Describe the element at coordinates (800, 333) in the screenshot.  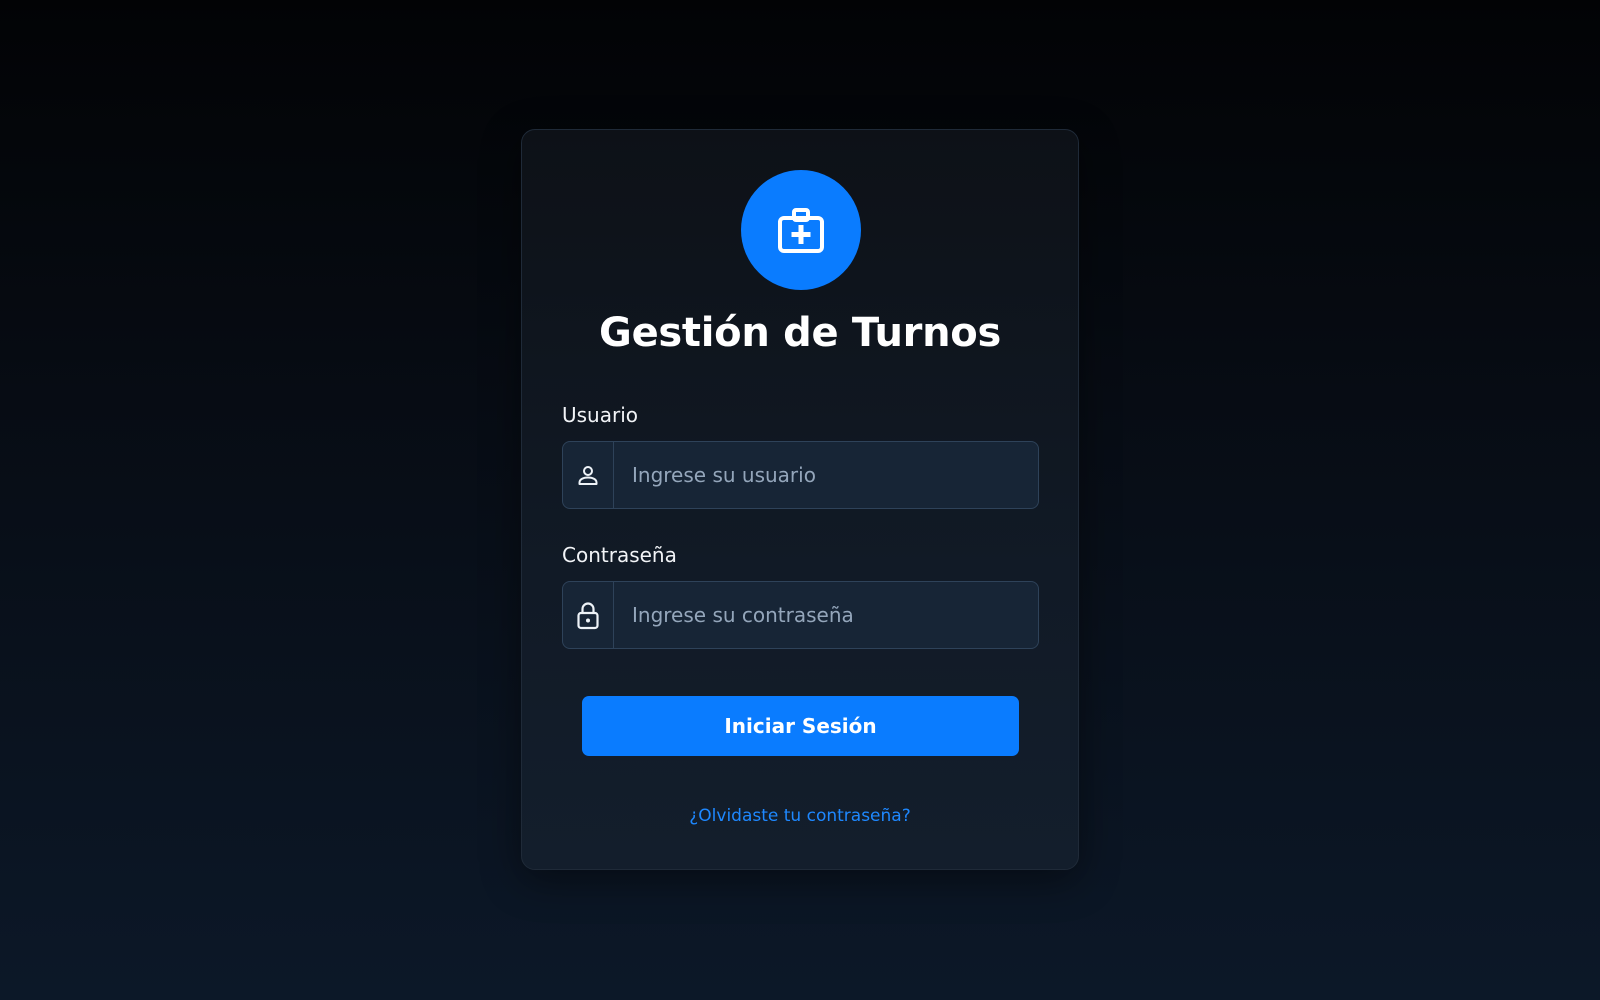
I see `page-title: Gestión de Turnos` at that location.